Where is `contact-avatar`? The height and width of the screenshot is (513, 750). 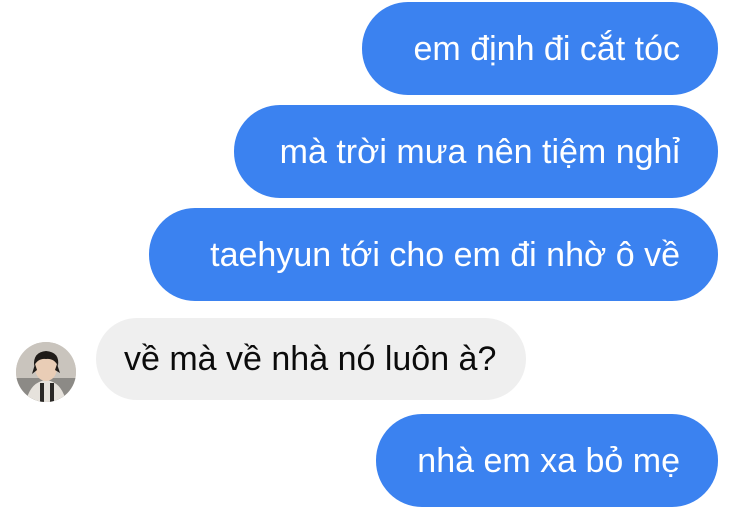
contact-avatar is located at coordinates (46, 372).